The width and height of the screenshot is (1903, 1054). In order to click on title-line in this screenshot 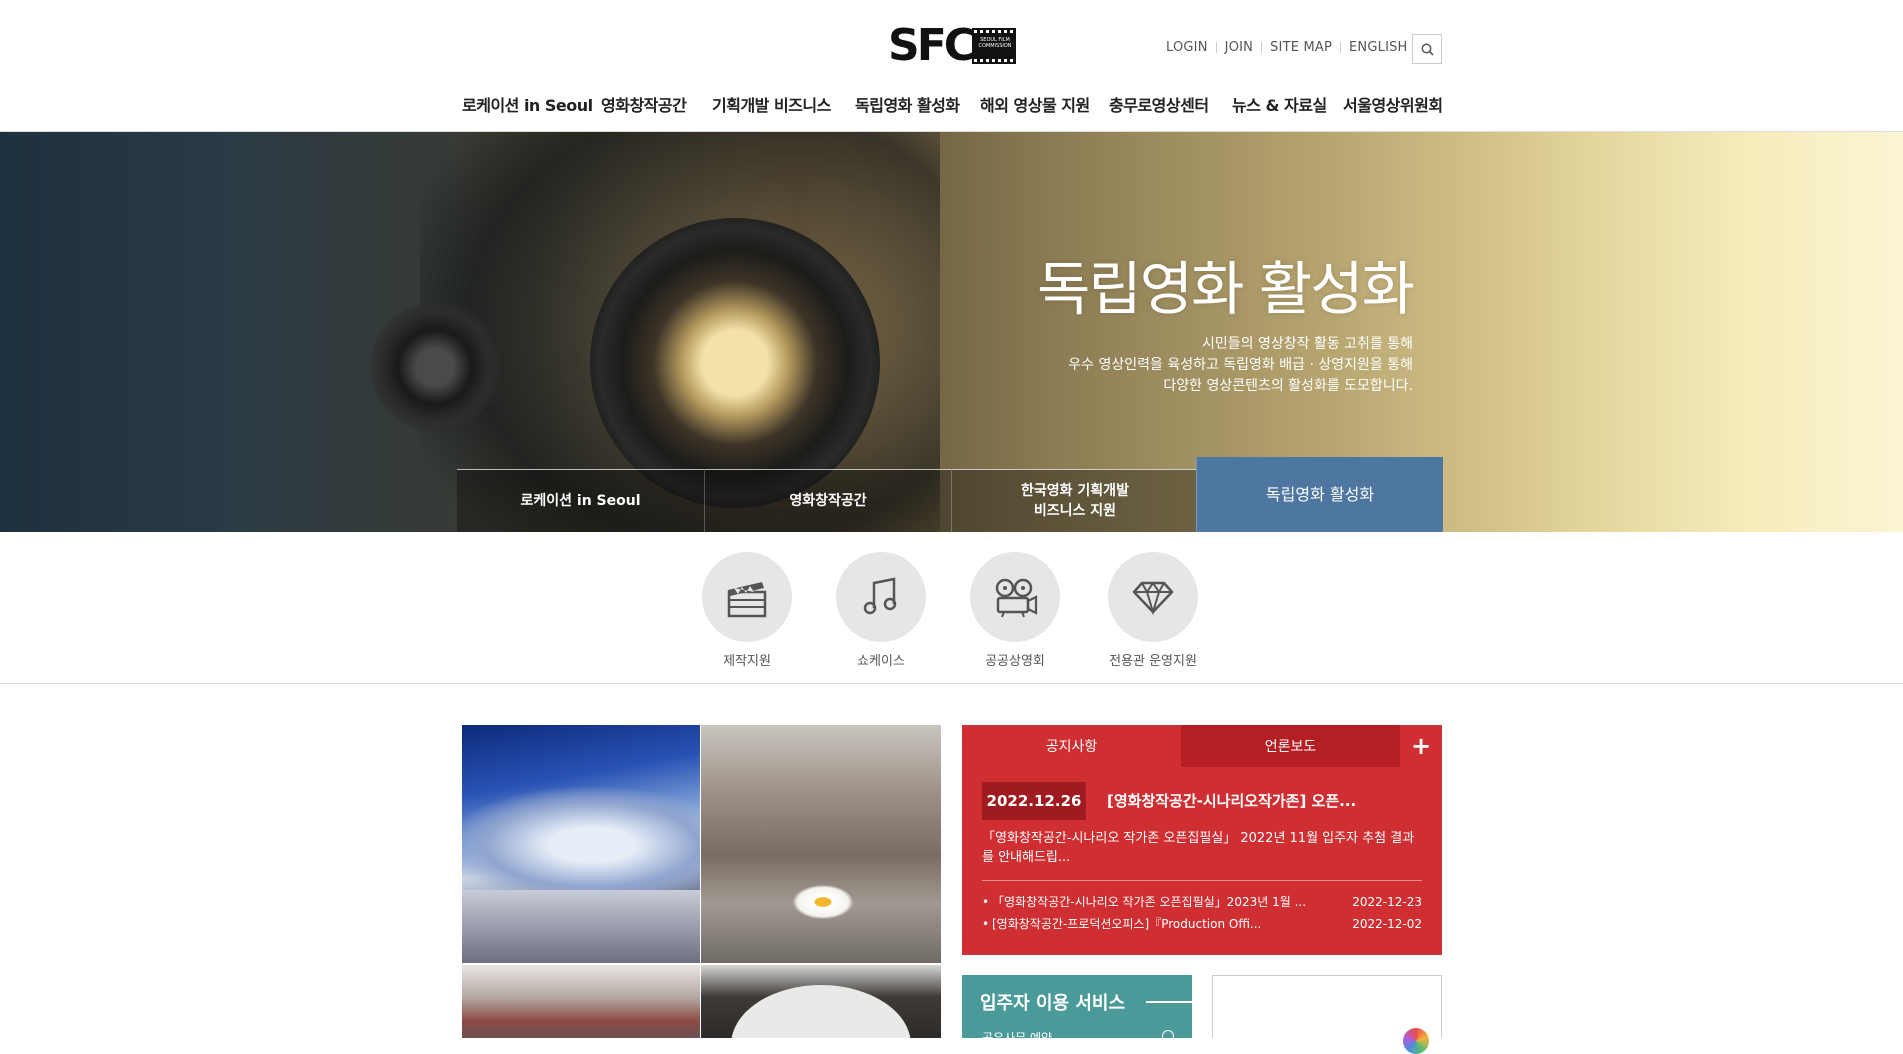, I will do `click(1169, 1002)`.